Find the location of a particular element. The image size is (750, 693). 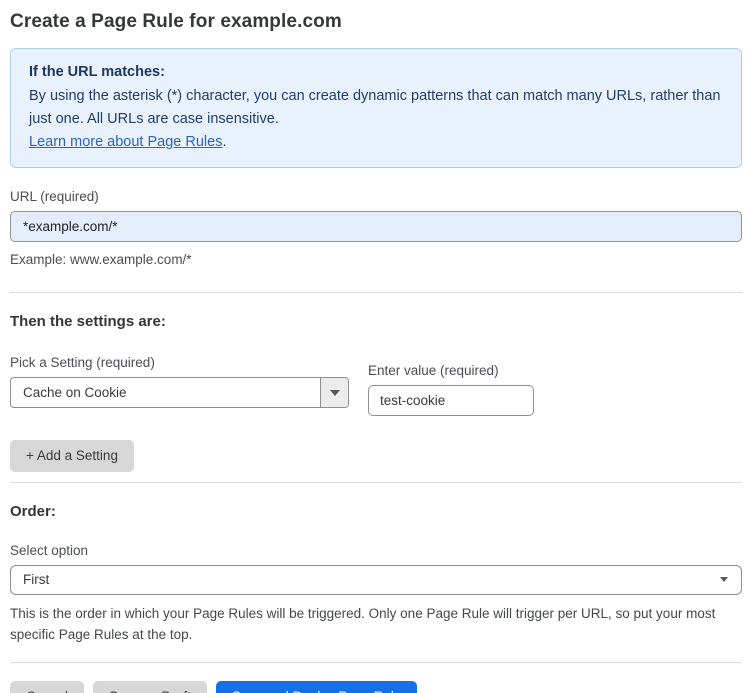

info-box-link-line: Learn more about Page Rules. is located at coordinates (376, 142).